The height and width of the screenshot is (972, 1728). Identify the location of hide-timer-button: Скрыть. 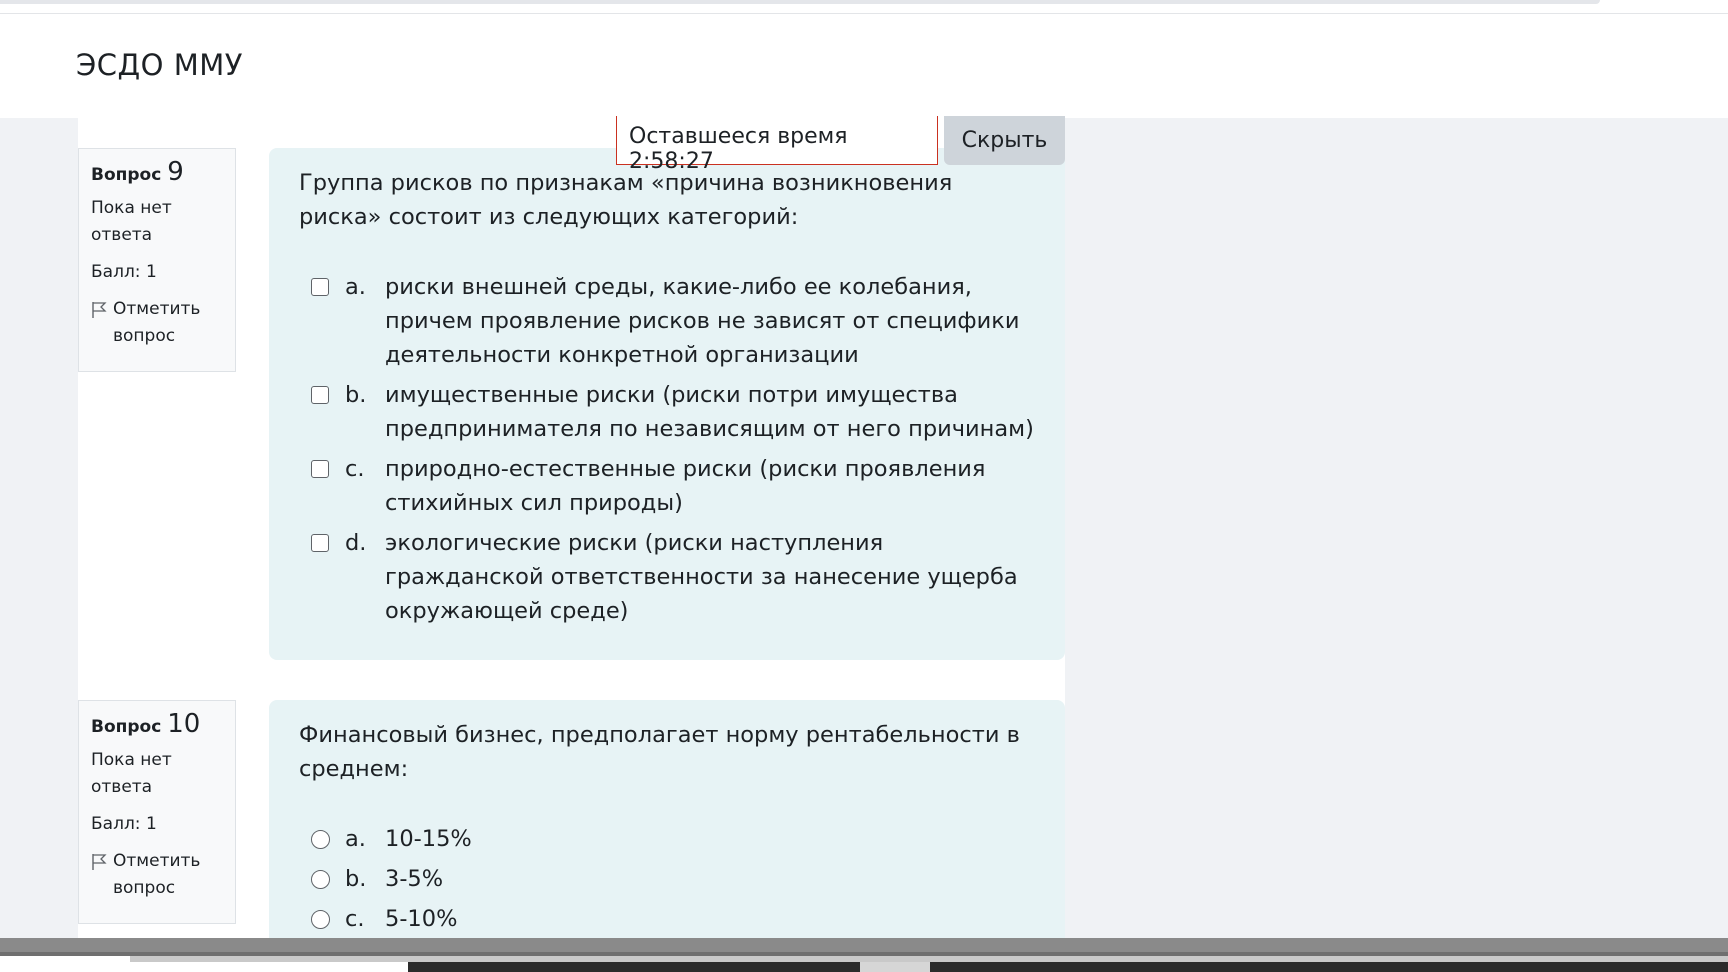
(1004, 140).